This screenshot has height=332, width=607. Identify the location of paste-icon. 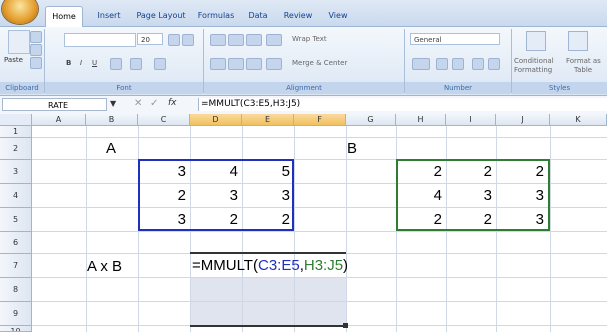
(19, 42).